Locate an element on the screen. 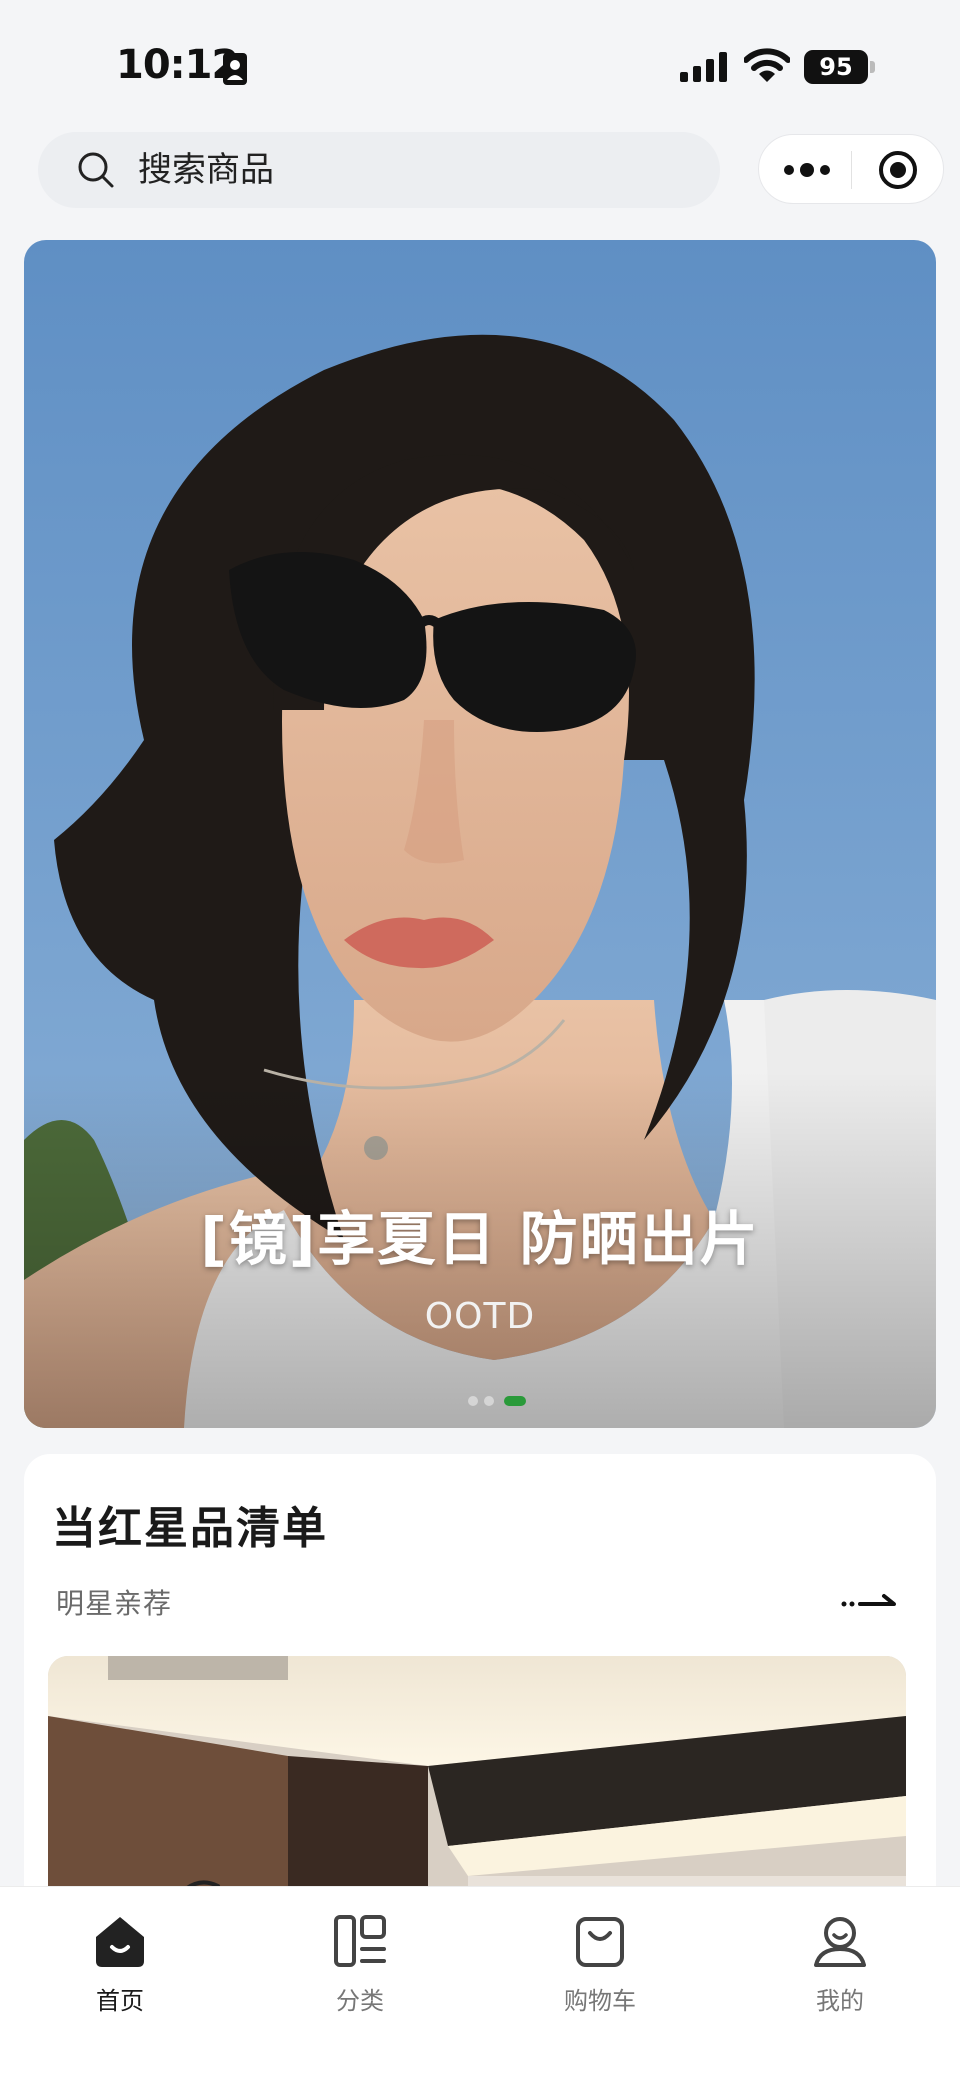 The image size is (960, 2080). arrow-right-icon is located at coordinates (870, 1600).